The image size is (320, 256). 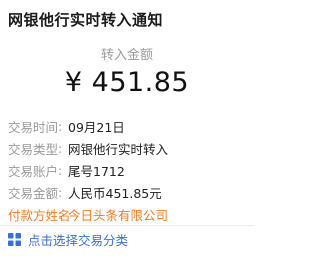 I want to click on choose-category-link: 点击选择交易分类, so click(x=68, y=239).